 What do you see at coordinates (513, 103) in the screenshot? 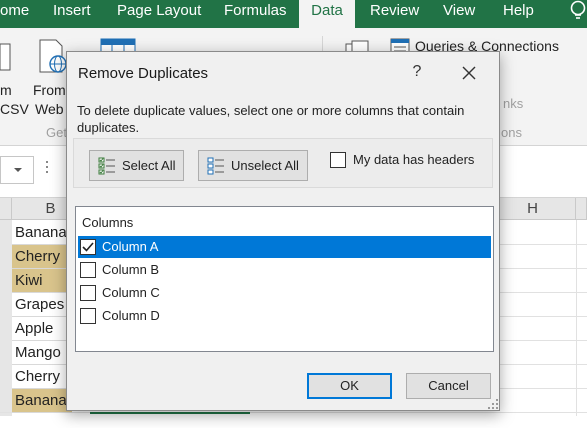
I see `edit-links-label-partial: nks` at bounding box center [513, 103].